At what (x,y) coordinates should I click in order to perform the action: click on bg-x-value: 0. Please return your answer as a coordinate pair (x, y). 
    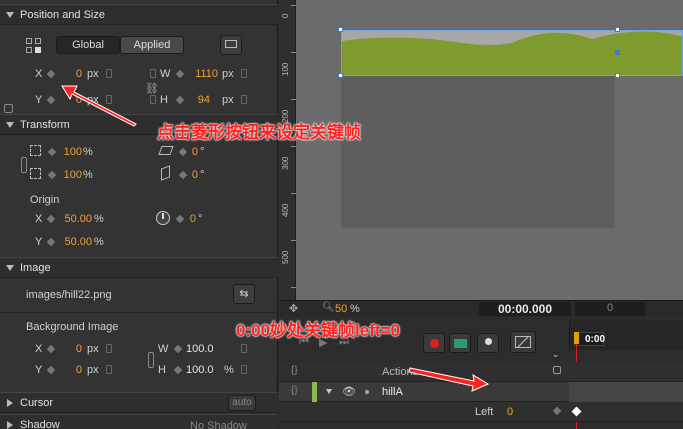
    Looking at the image, I should click on (72, 349).